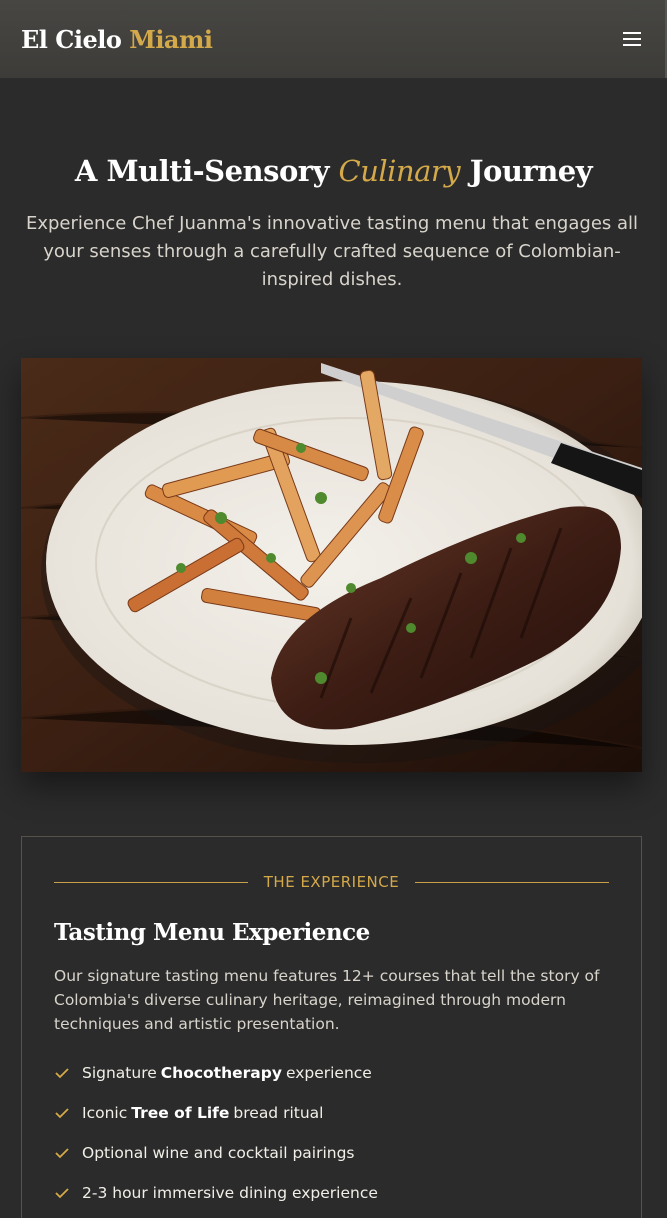 Image resolution: width=667 pixels, height=1218 pixels. I want to click on top-navigation-bar: El Cielo Miami, so click(333, 39).